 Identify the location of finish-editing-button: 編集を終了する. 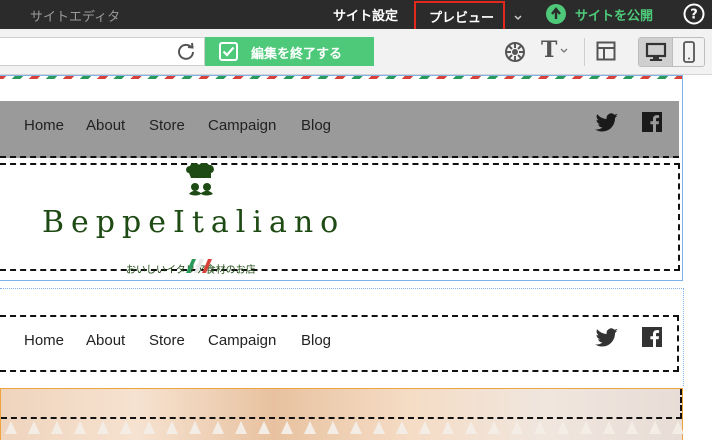
(289, 51).